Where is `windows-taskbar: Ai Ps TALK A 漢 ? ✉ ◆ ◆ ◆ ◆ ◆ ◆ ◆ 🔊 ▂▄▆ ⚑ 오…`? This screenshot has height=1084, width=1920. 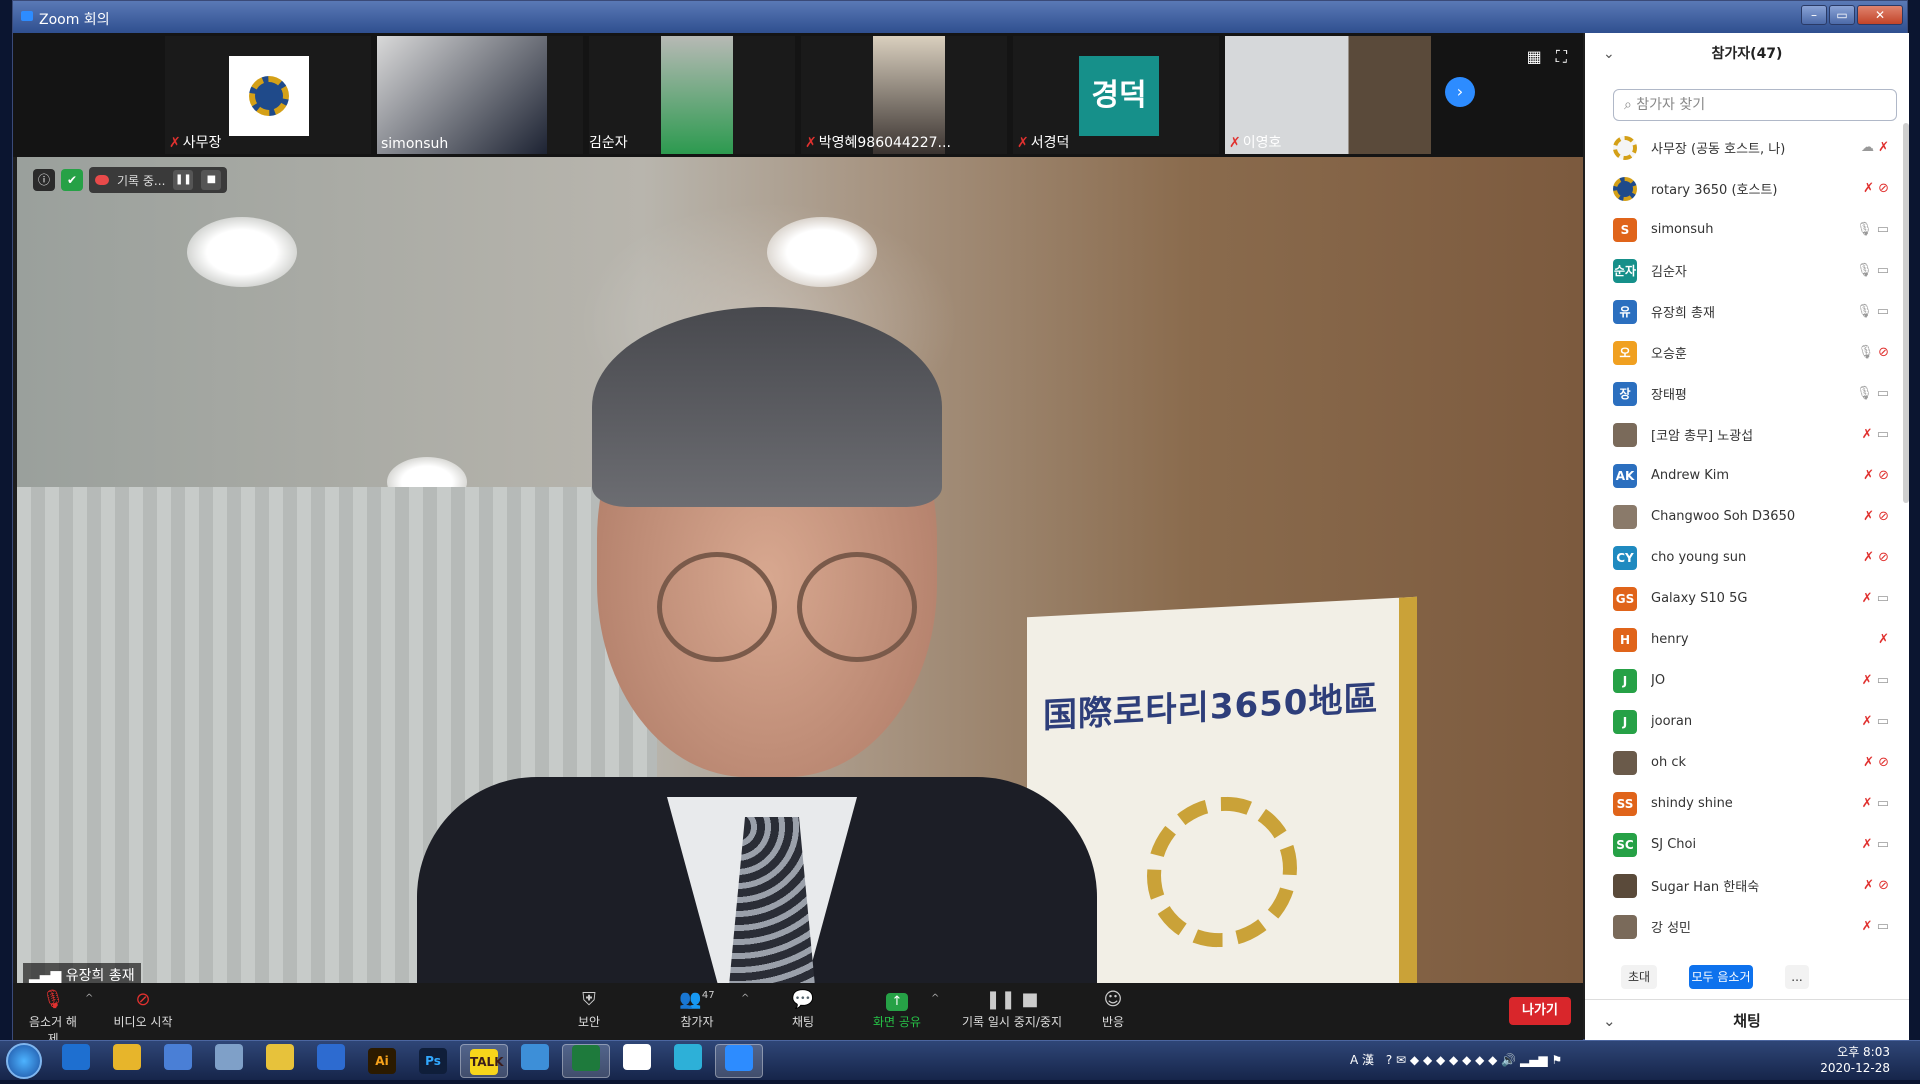 windows-taskbar: Ai Ps TALK A 漢 ? ✉ ◆ ◆ ◆ ◆ ◆ ◆ ◆ 🔊 ▂▄▆ ⚑ 오… is located at coordinates (960, 1060).